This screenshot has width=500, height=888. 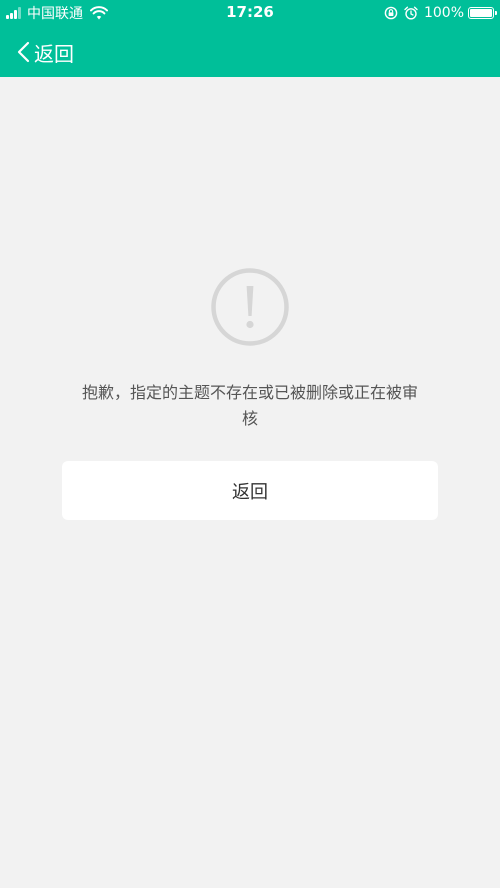 I want to click on exclamation-circle-icon, so click(x=250, y=307).